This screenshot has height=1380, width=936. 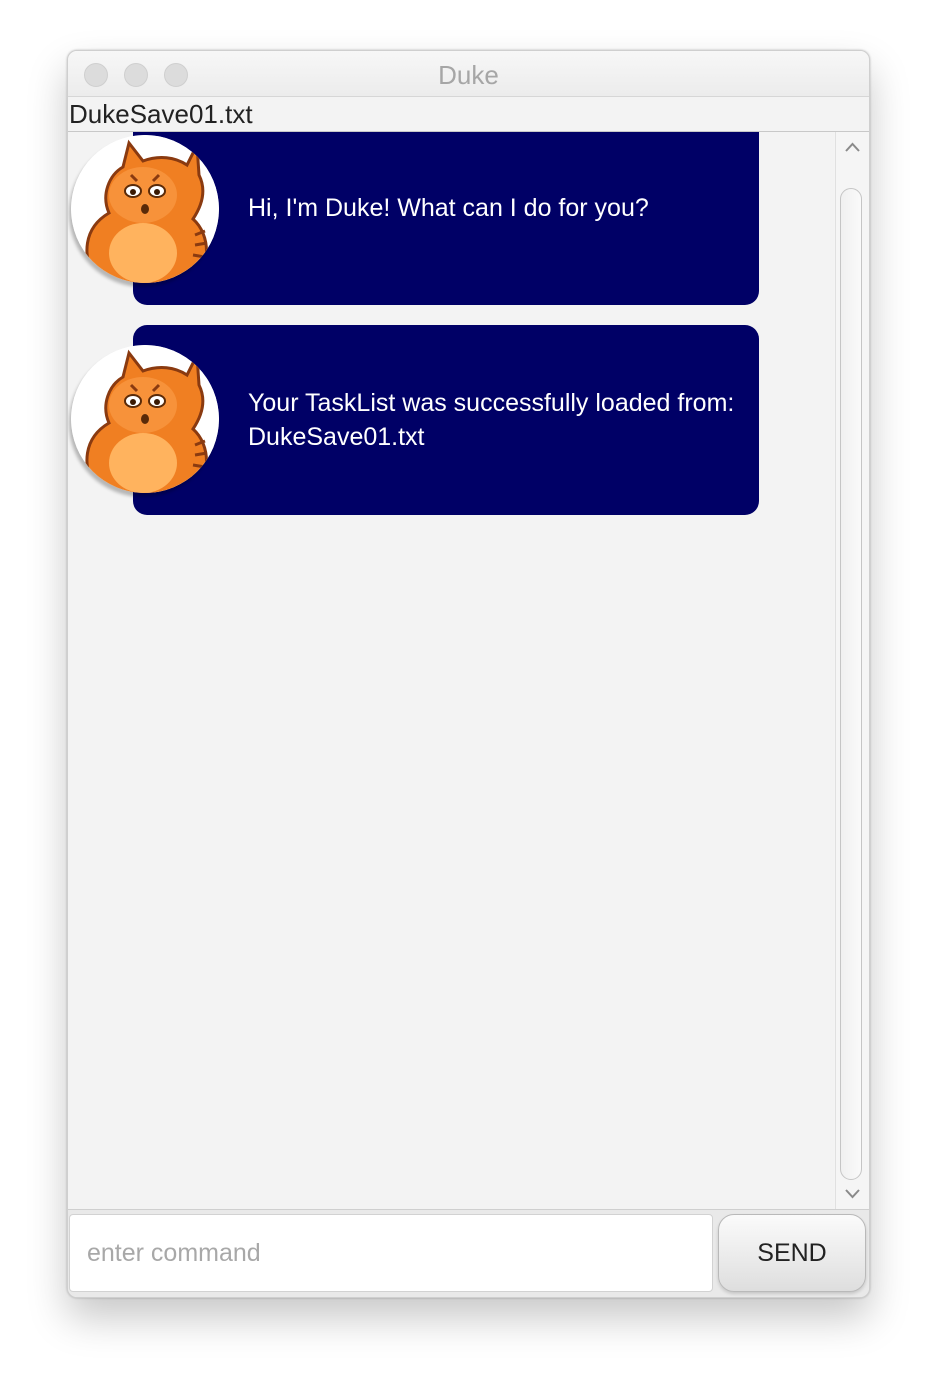 What do you see at coordinates (468, 114) in the screenshot?
I see `file-label-bar: DukeSave01.txt` at bounding box center [468, 114].